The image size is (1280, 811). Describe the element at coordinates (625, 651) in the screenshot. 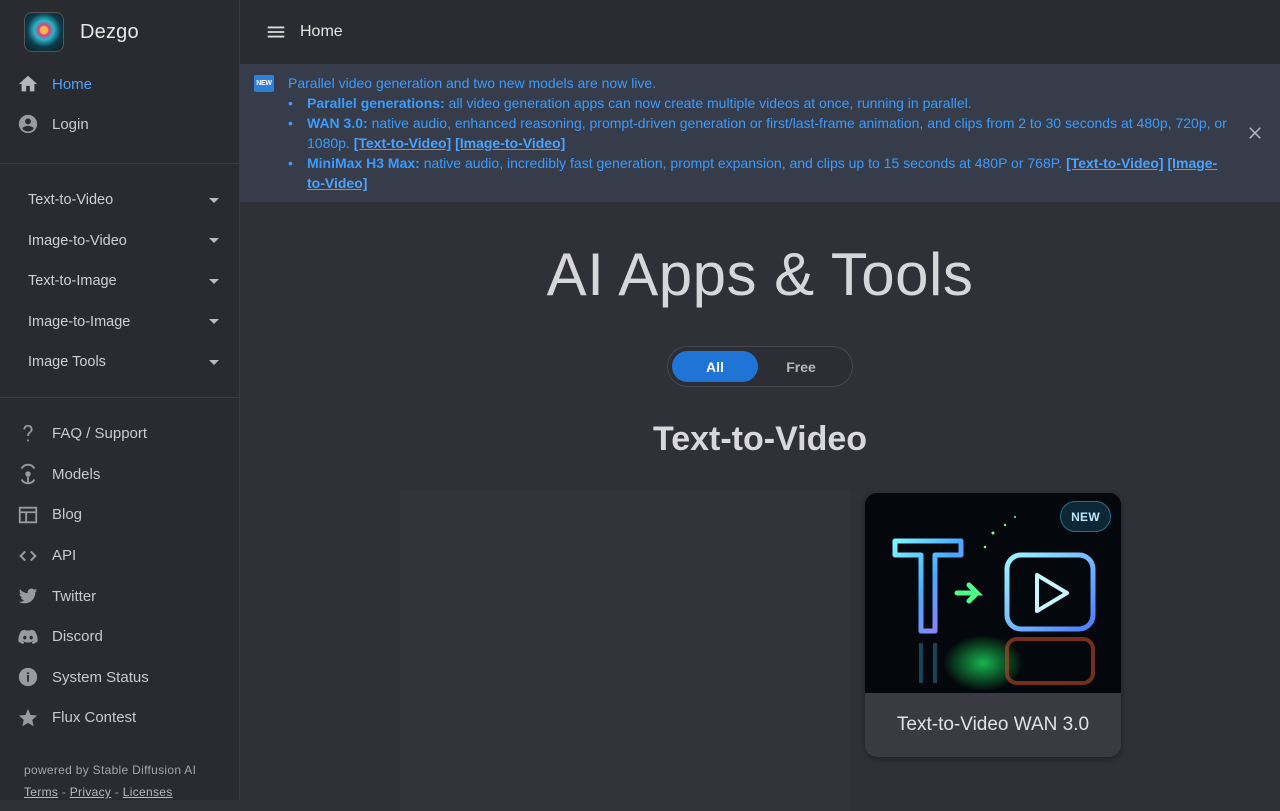

I see `loading-card-placeholder` at that location.